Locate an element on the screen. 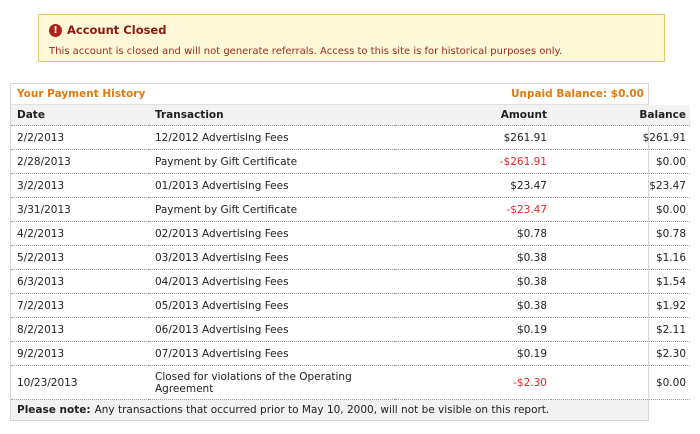  error-exclamation-icon: ! is located at coordinates (55, 30).